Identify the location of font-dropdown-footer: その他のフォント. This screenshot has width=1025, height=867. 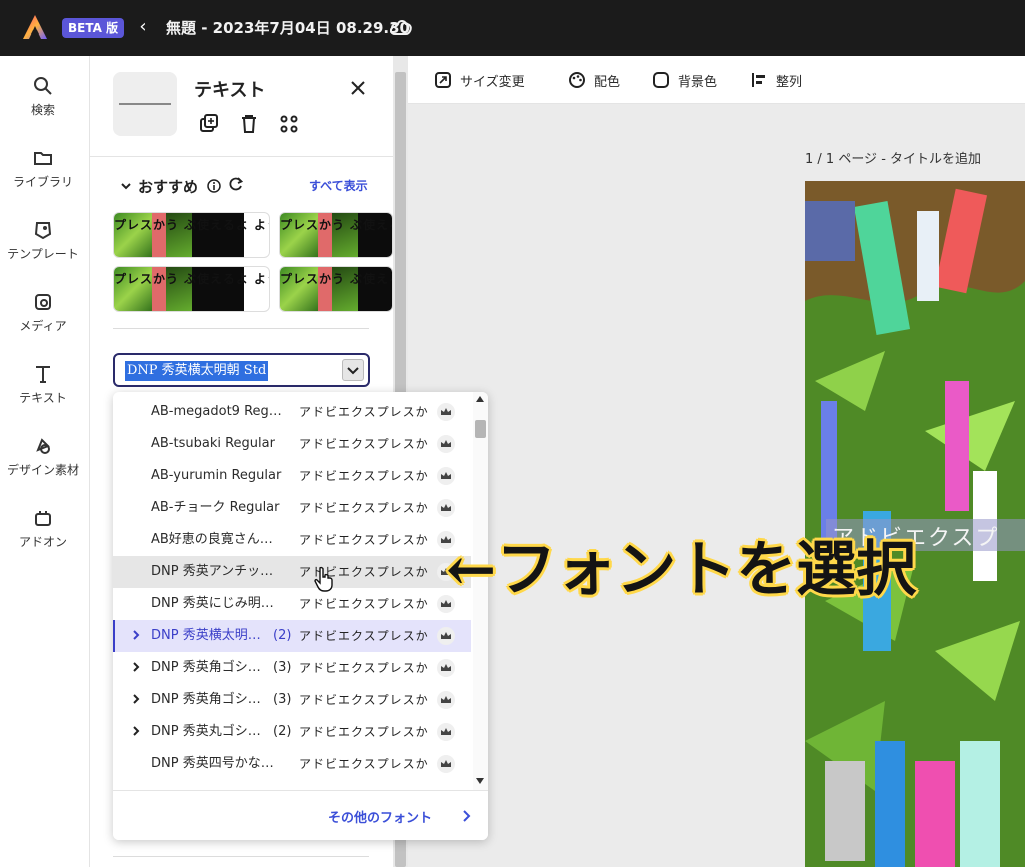
(300, 815).